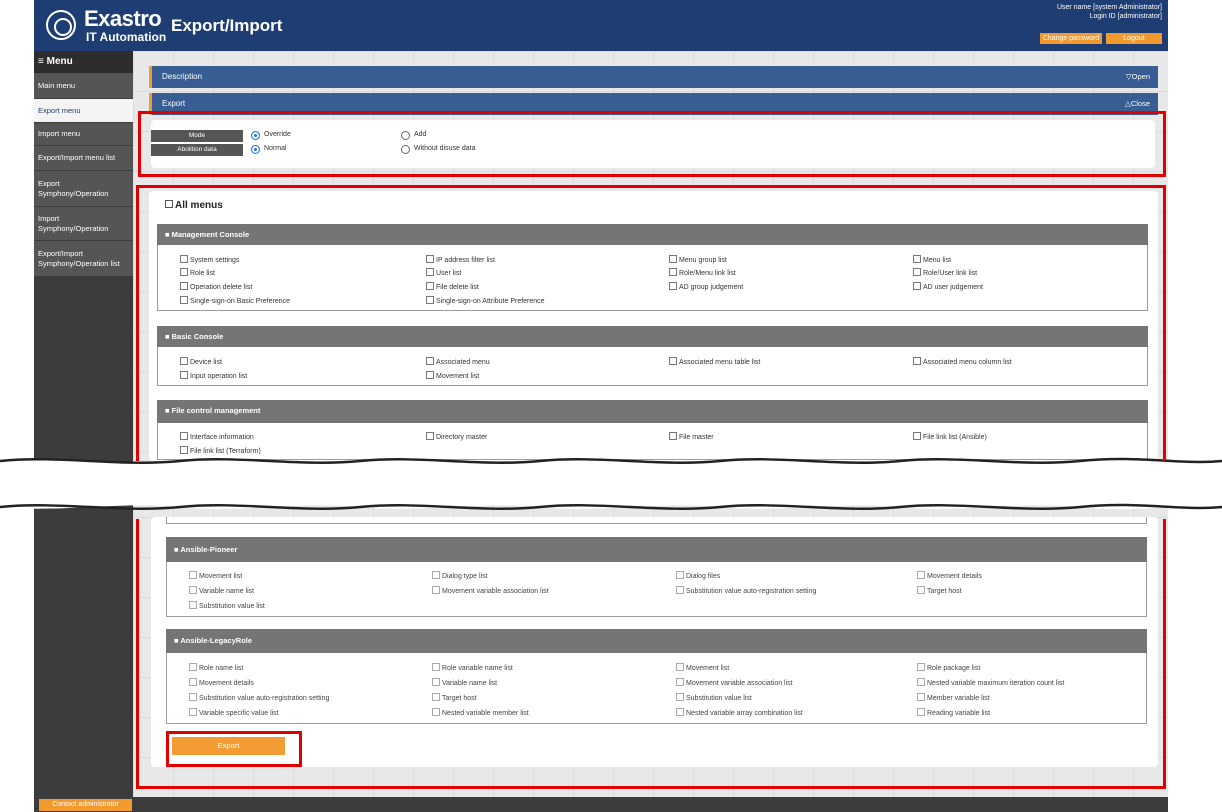  What do you see at coordinates (83, 86) in the screenshot?
I see `sidebar-item-main-menu: Main menu` at bounding box center [83, 86].